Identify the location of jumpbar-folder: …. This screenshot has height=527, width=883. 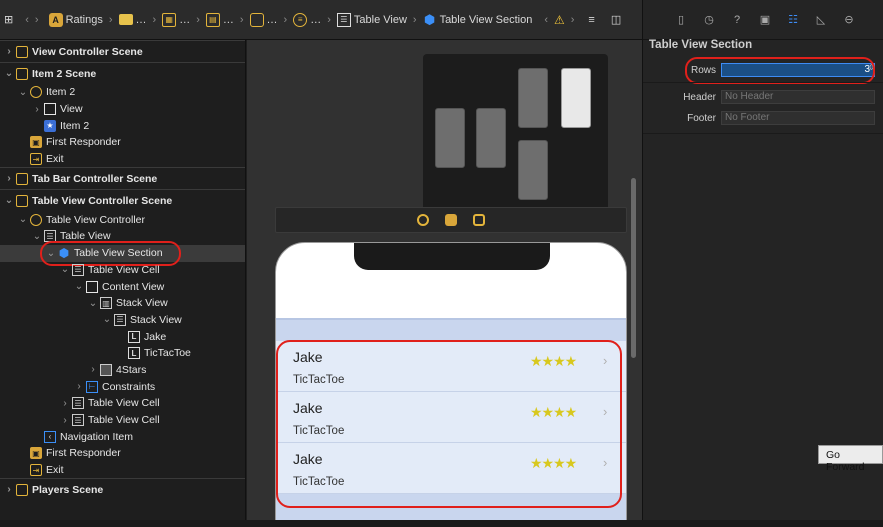
(132, 20).